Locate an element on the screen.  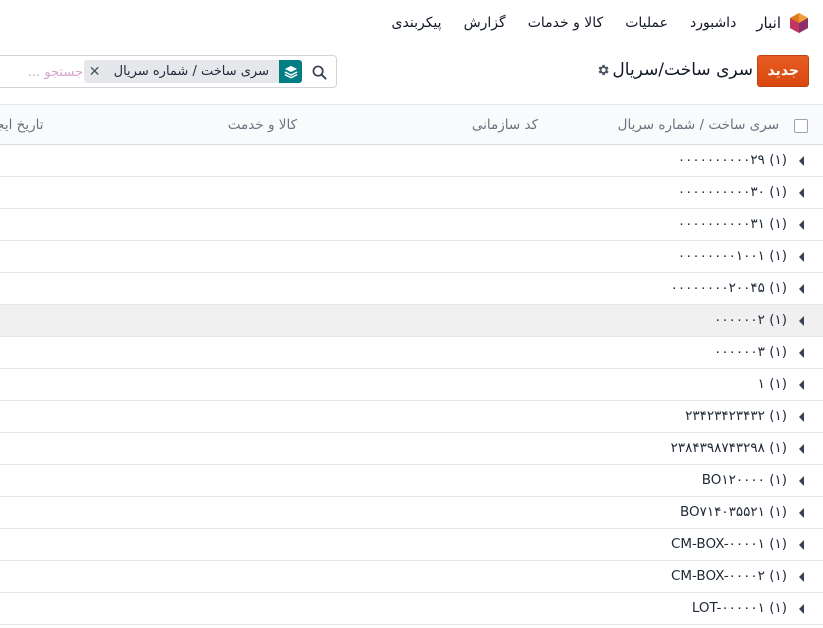
menu-reporting: گزارش is located at coordinates (485, 23).